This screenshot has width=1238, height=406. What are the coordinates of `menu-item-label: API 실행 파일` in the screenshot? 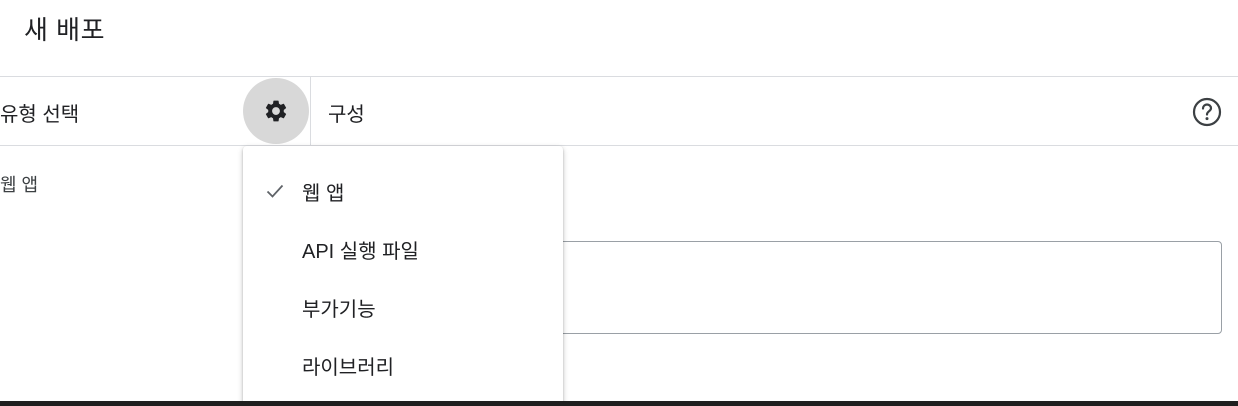 It's located at (360, 251).